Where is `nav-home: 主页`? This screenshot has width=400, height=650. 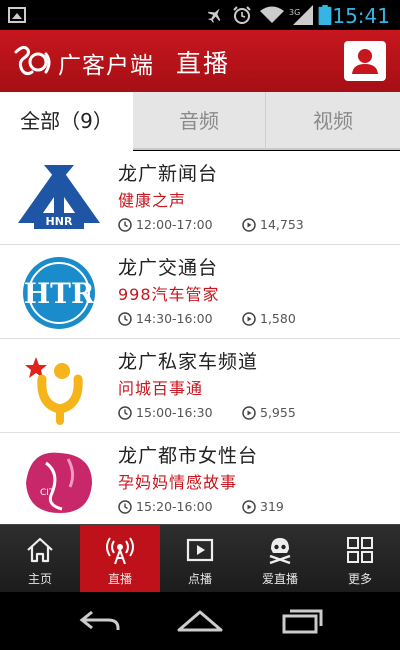 nav-home: 主页 is located at coordinates (40, 559).